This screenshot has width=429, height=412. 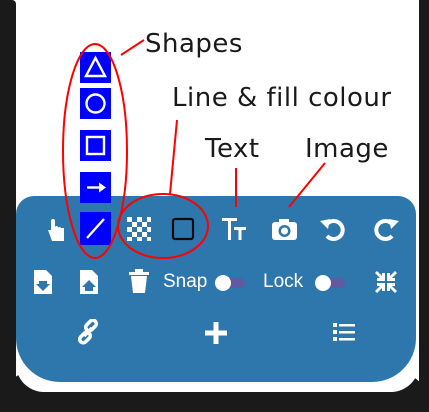 What do you see at coordinates (307, 185) in the screenshot?
I see `image-pointer-line` at bounding box center [307, 185].